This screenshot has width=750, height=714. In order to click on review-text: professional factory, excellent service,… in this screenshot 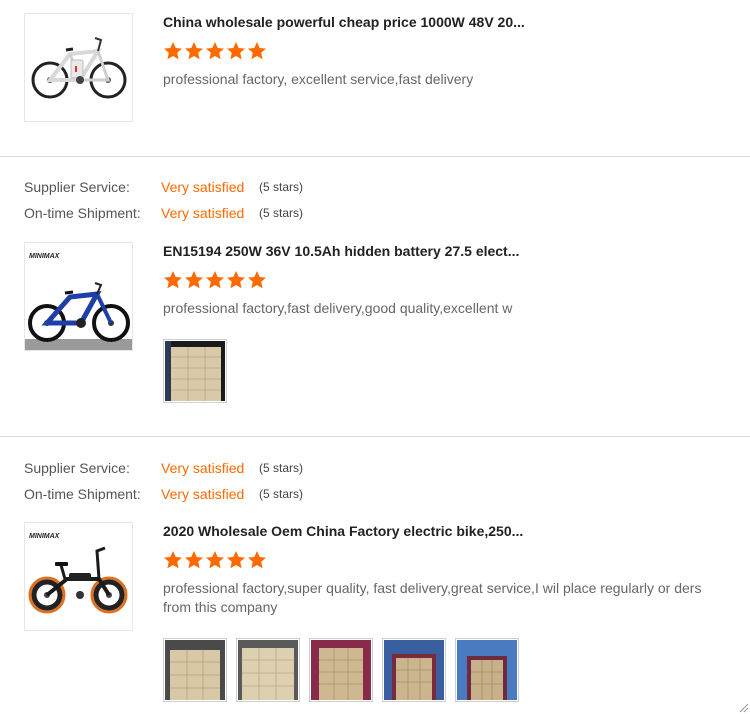, I will do `click(318, 79)`.